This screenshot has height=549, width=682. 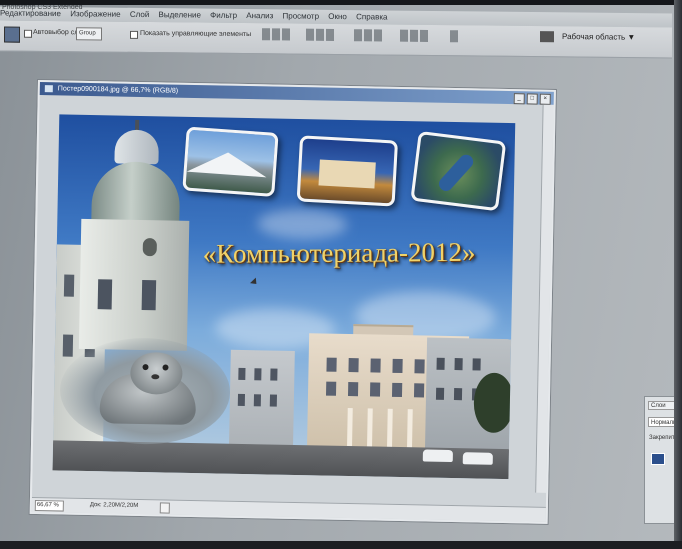 I want to click on show-controls-checkbox, so click(x=134, y=34).